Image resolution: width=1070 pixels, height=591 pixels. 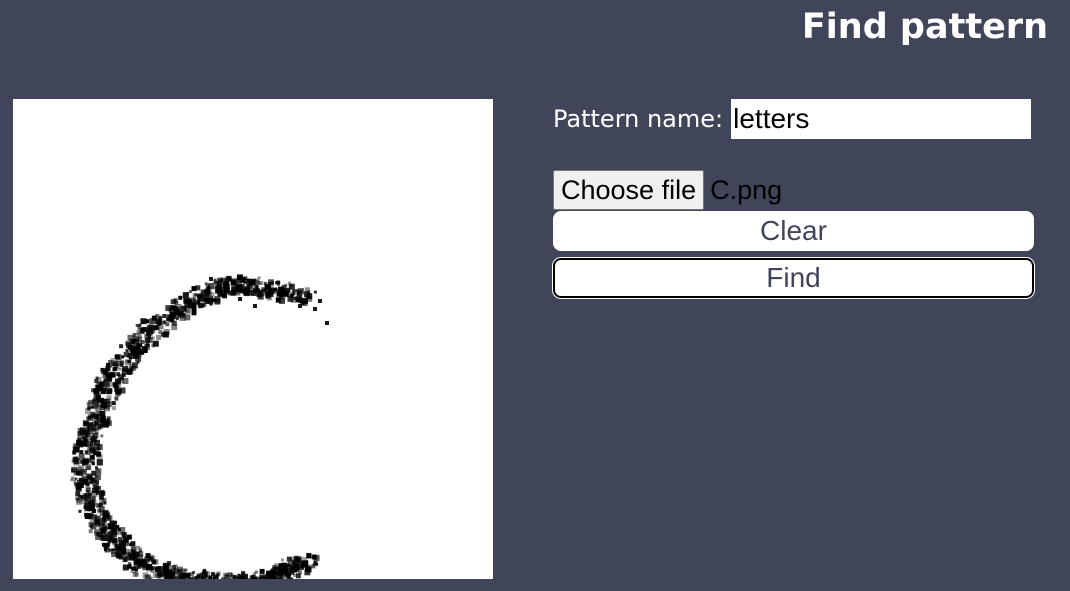 I want to click on pattern-name-row: Pattern name:, so click(x=793, y=119).